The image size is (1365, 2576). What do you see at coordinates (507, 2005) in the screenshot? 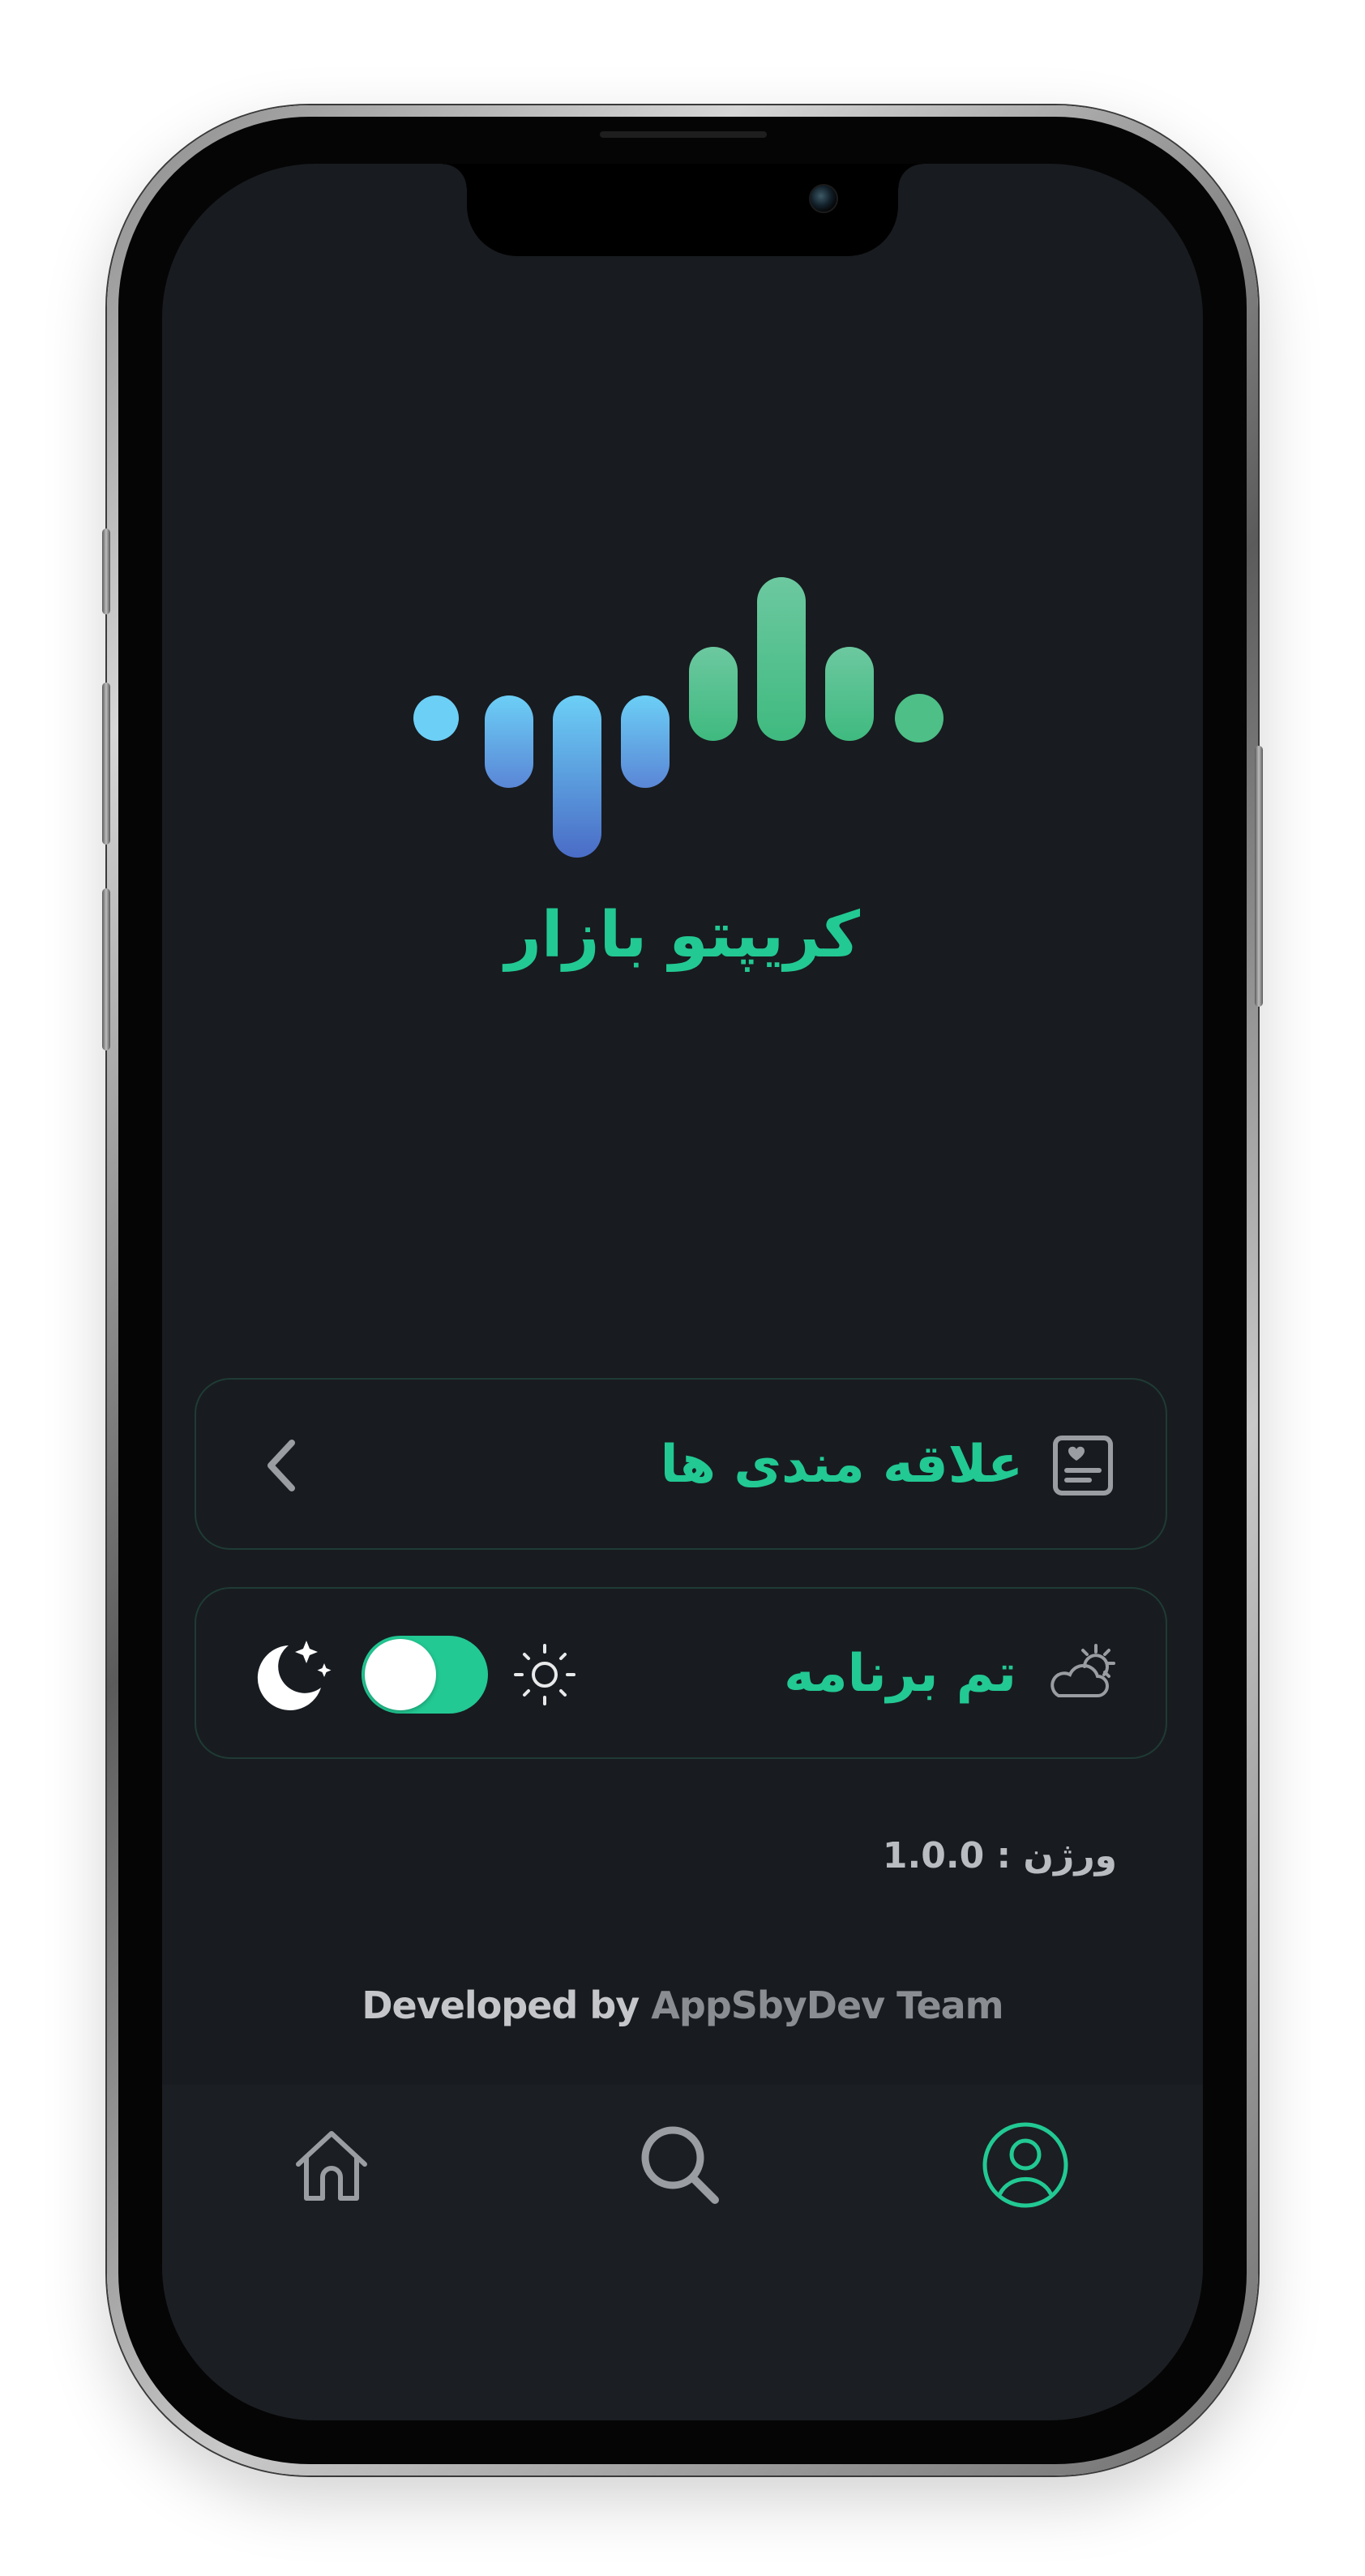
I see `developer-credit-prefix: Developed by` at bounding box center [507, 2005].